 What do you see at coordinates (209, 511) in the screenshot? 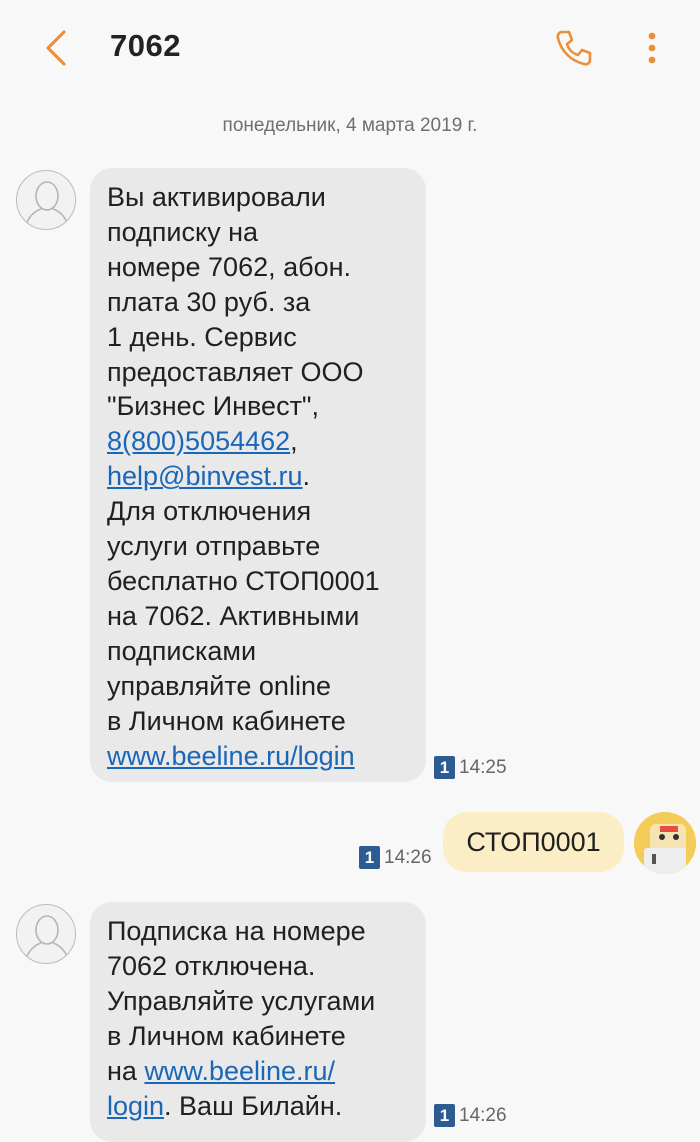
I see `message-text-line: Для отключения` at bounding box center [209, 511].